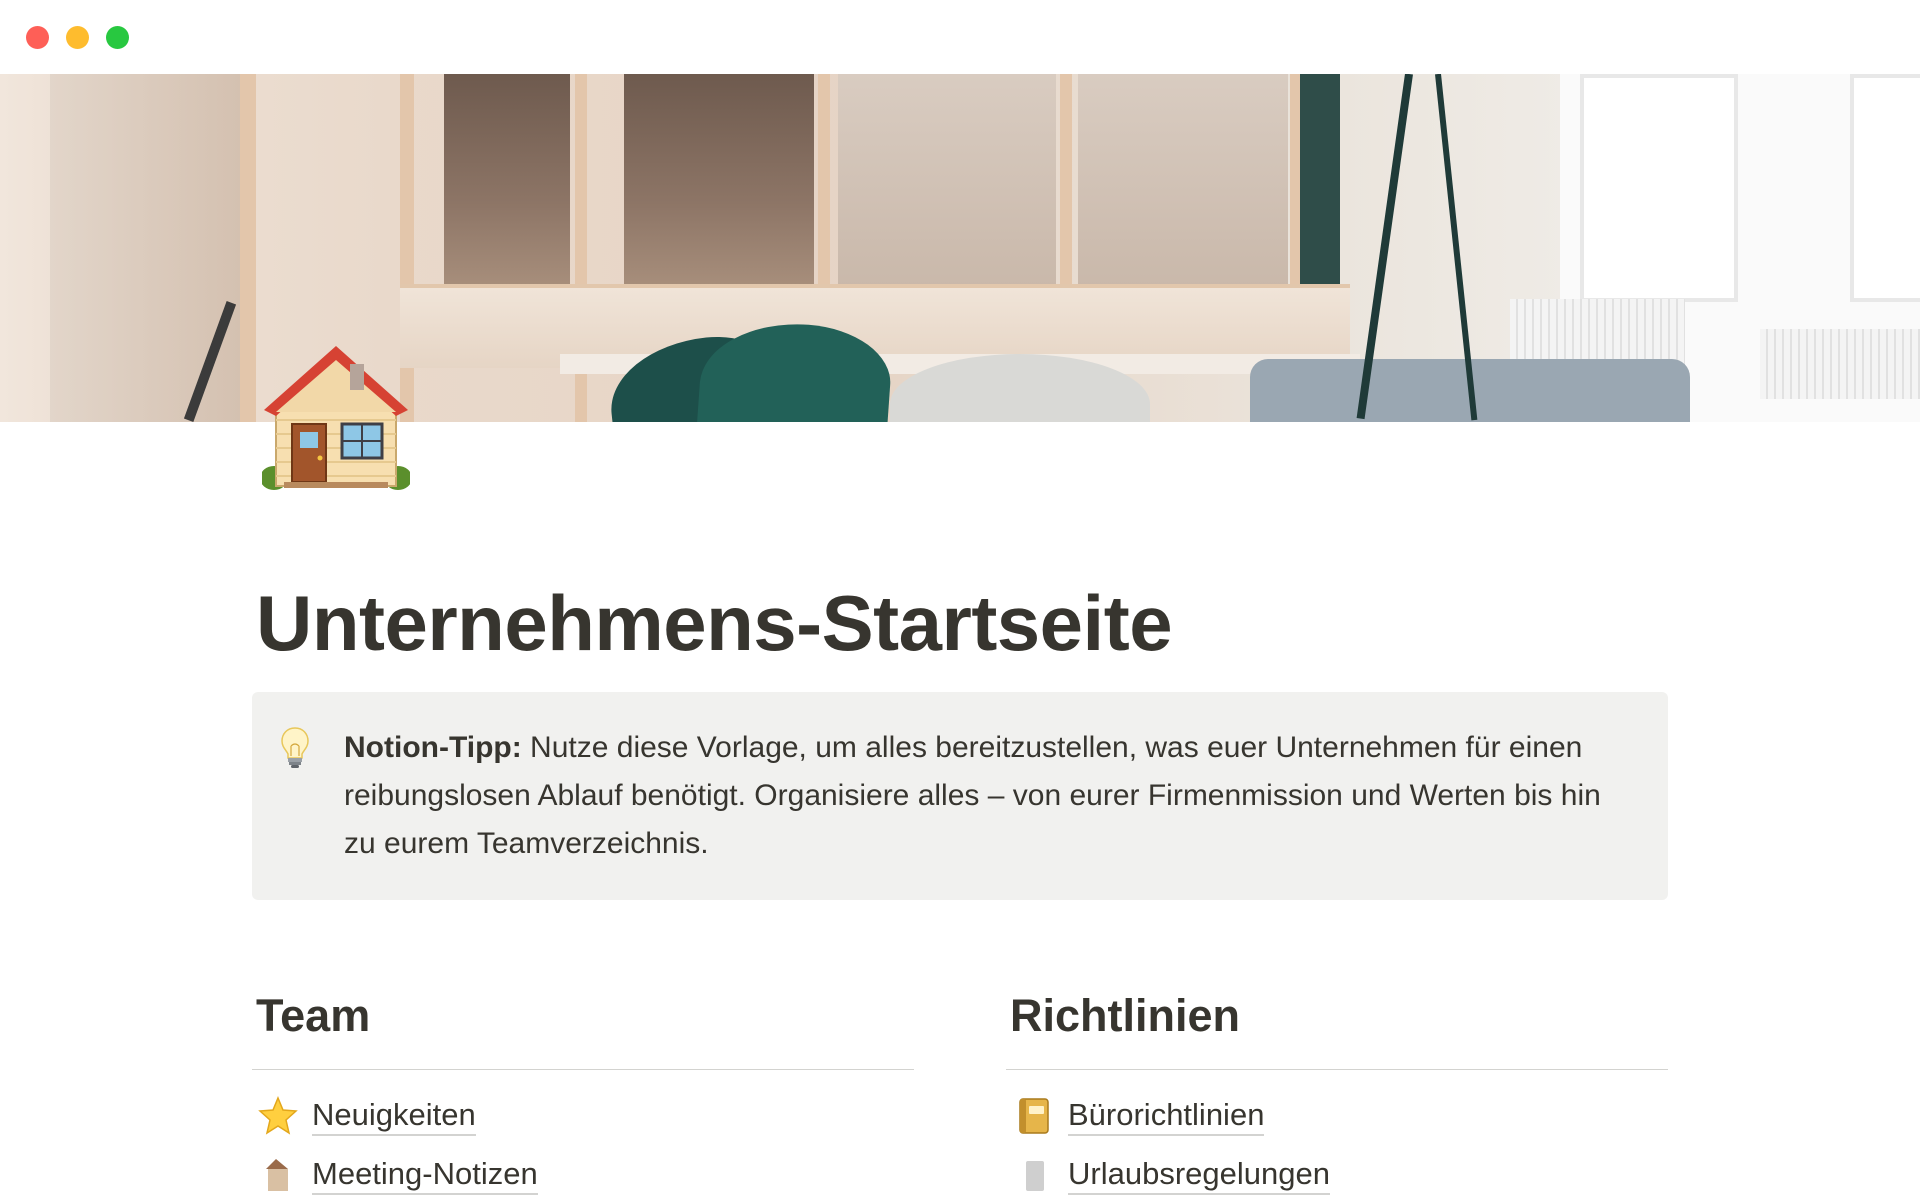 Image resolution: width=1920 pixels, height=1200 pixels. What do you see at coordinates (1125, 1016) in the screenshot?
I see `heading-richtlinien: Richtlinien` at bounding box center [1125, 1016].